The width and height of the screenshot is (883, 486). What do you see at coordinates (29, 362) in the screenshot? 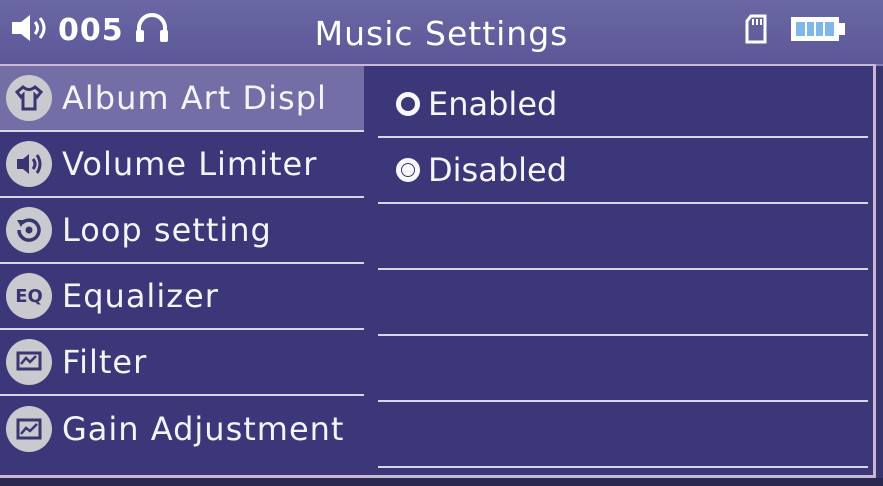
I see `filter-icon` at bounding box center [29, 362].